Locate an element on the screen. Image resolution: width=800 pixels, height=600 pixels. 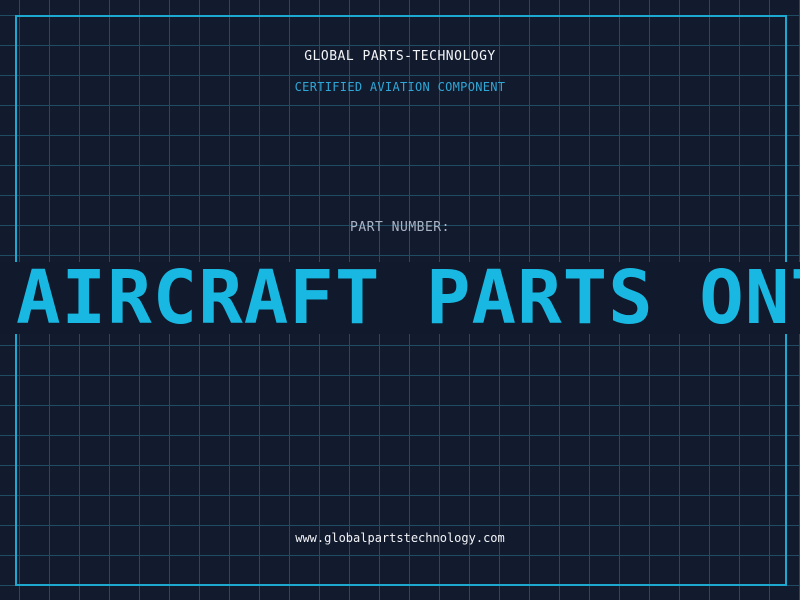
part-number-label: PART NUMBER: is located at coordinates (400, 227).